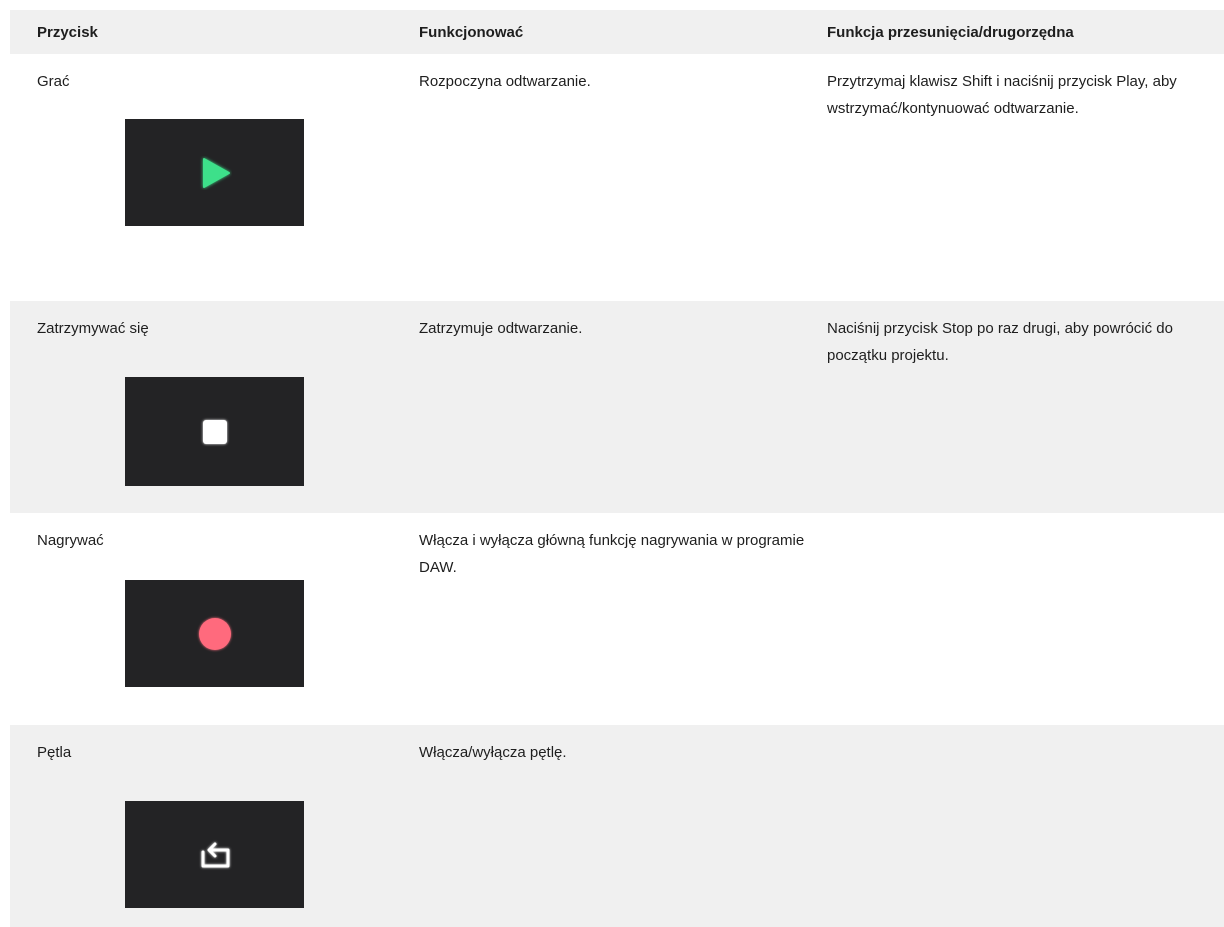 This screenshot has width=1224, height=927. What do you see at coordinates (93, 328) in the screenshot?
I see `button-name: Zatrzymywać się` at bounding box center [93, 328].